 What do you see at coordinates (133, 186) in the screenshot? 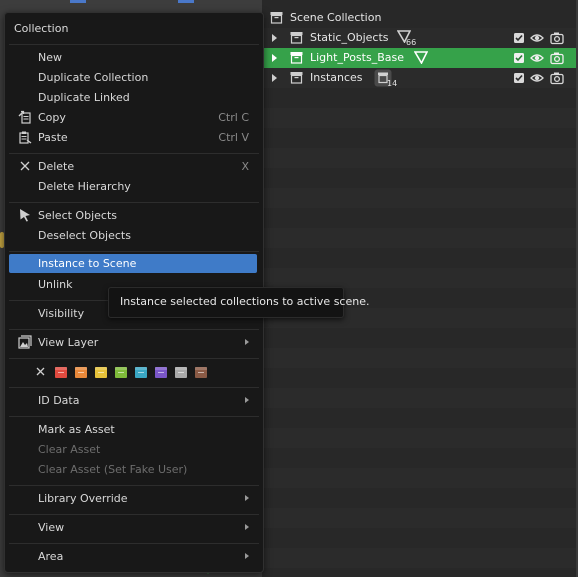
I see `menu-item-delete-hierarchy: Delete Hierarchy` at bounding box center [133, 186].